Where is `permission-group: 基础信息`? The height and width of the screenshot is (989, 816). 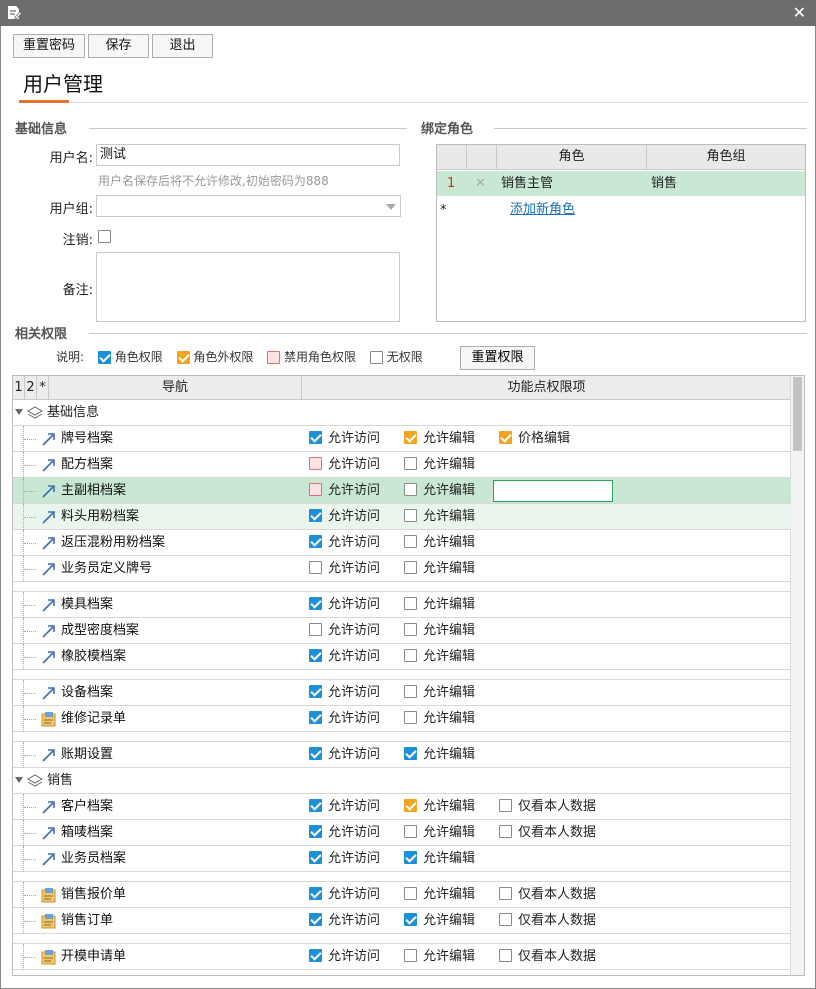 permission-group: 基础信息 is located at coordinates (402, 413).